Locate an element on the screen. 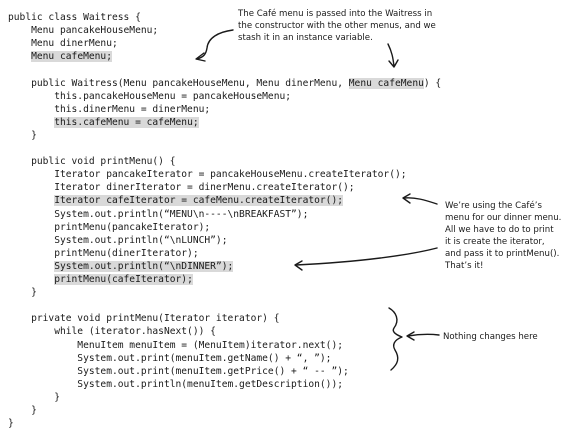  brace is located at coordinates (395, 339).